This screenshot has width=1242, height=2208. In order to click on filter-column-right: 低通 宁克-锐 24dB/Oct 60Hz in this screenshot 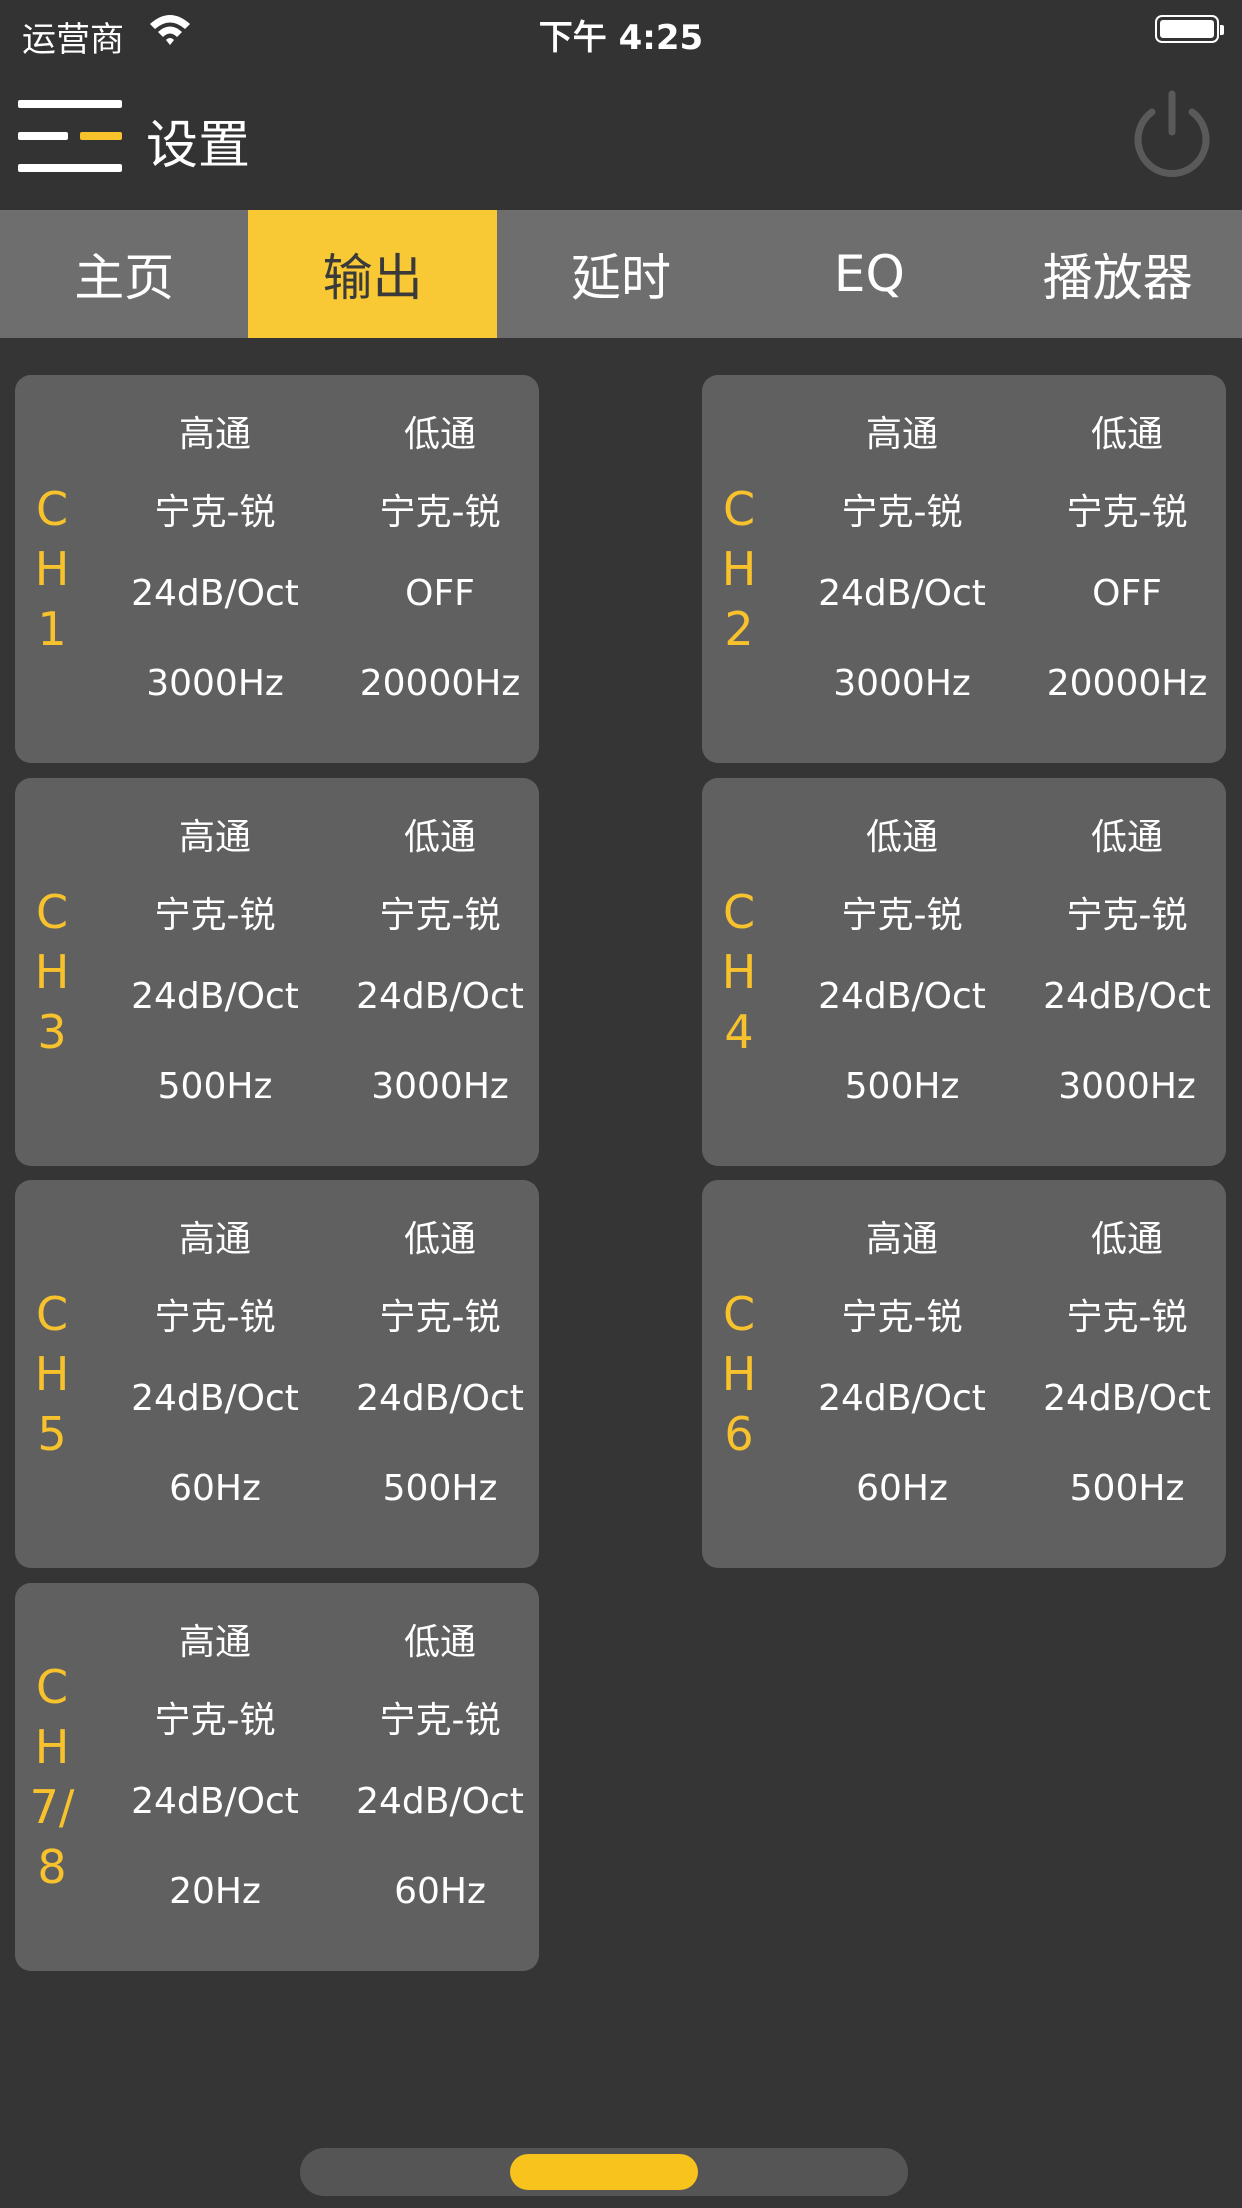, I will do `click(440, 1777)`.